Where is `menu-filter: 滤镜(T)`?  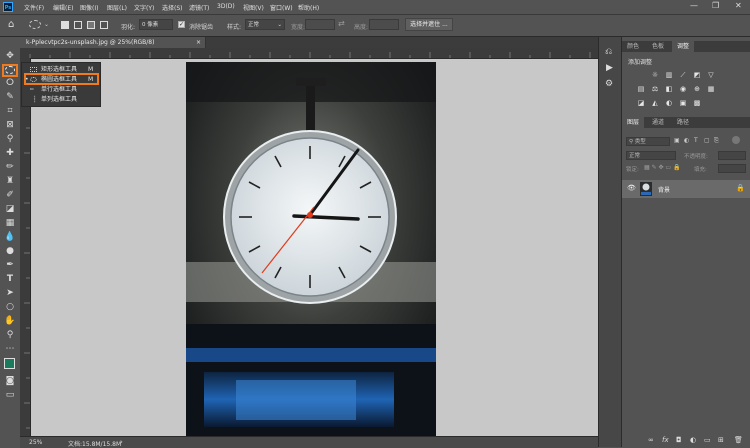 menu-filter: 滤镜(T) is located at coordinates (199, 7).